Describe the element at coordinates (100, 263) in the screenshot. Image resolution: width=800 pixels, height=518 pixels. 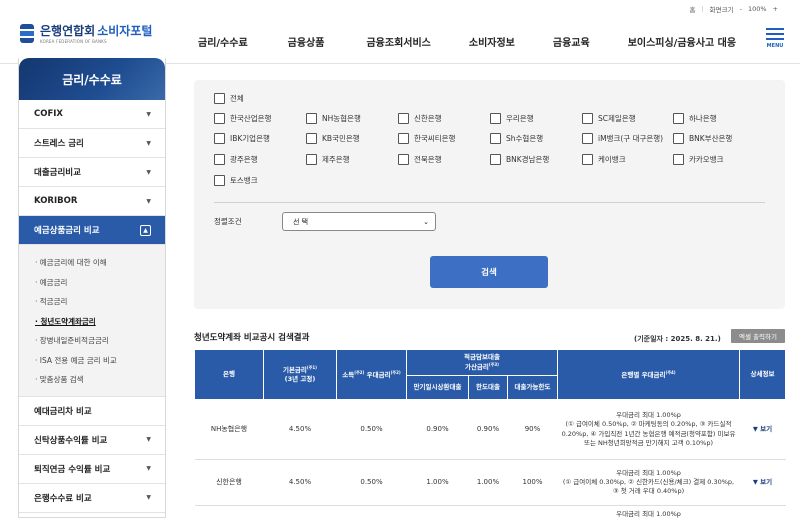
I see `submenu-item: · 예금금리에 대한 이해` at that location.